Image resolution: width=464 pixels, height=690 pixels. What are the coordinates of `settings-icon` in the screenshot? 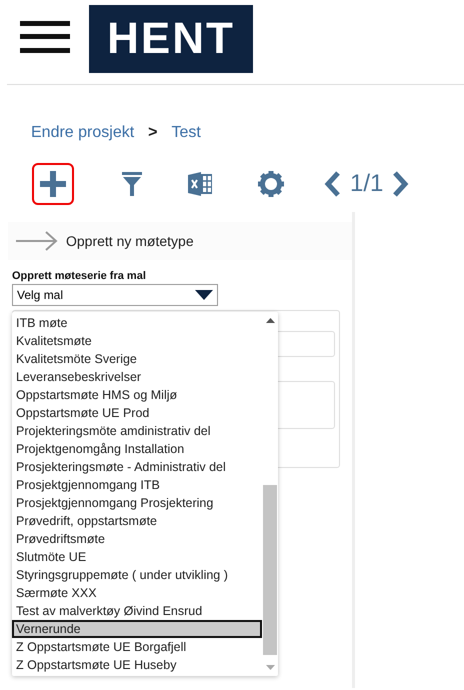 It's located at (271, 184).